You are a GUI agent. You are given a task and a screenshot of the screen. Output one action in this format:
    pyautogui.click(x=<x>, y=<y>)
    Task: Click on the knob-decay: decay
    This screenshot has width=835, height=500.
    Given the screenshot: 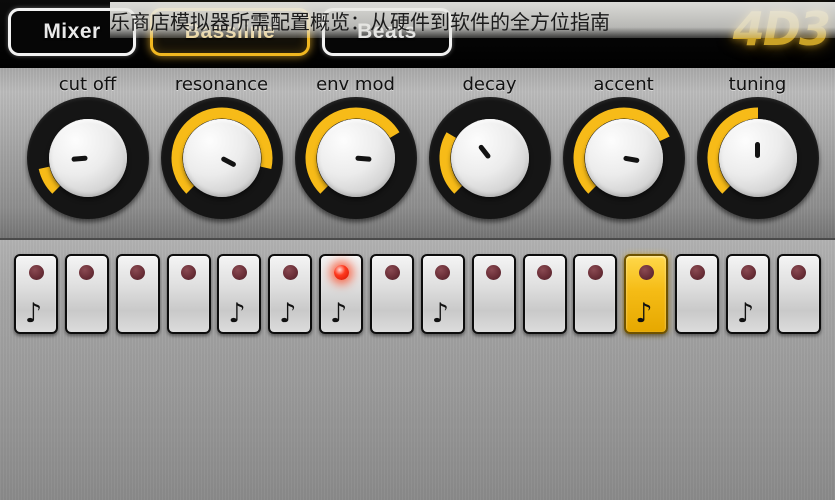 What is the action you would take?
    pyautogui.click(x=489, y=154)
    